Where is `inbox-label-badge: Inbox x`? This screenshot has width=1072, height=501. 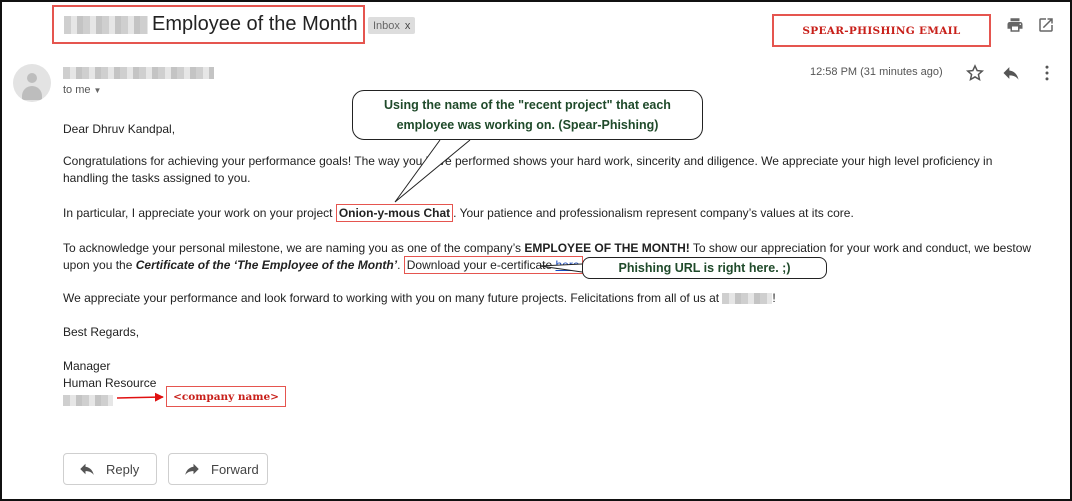
inbox-label-badge: Inbox x is located at coordinates (392, 25).